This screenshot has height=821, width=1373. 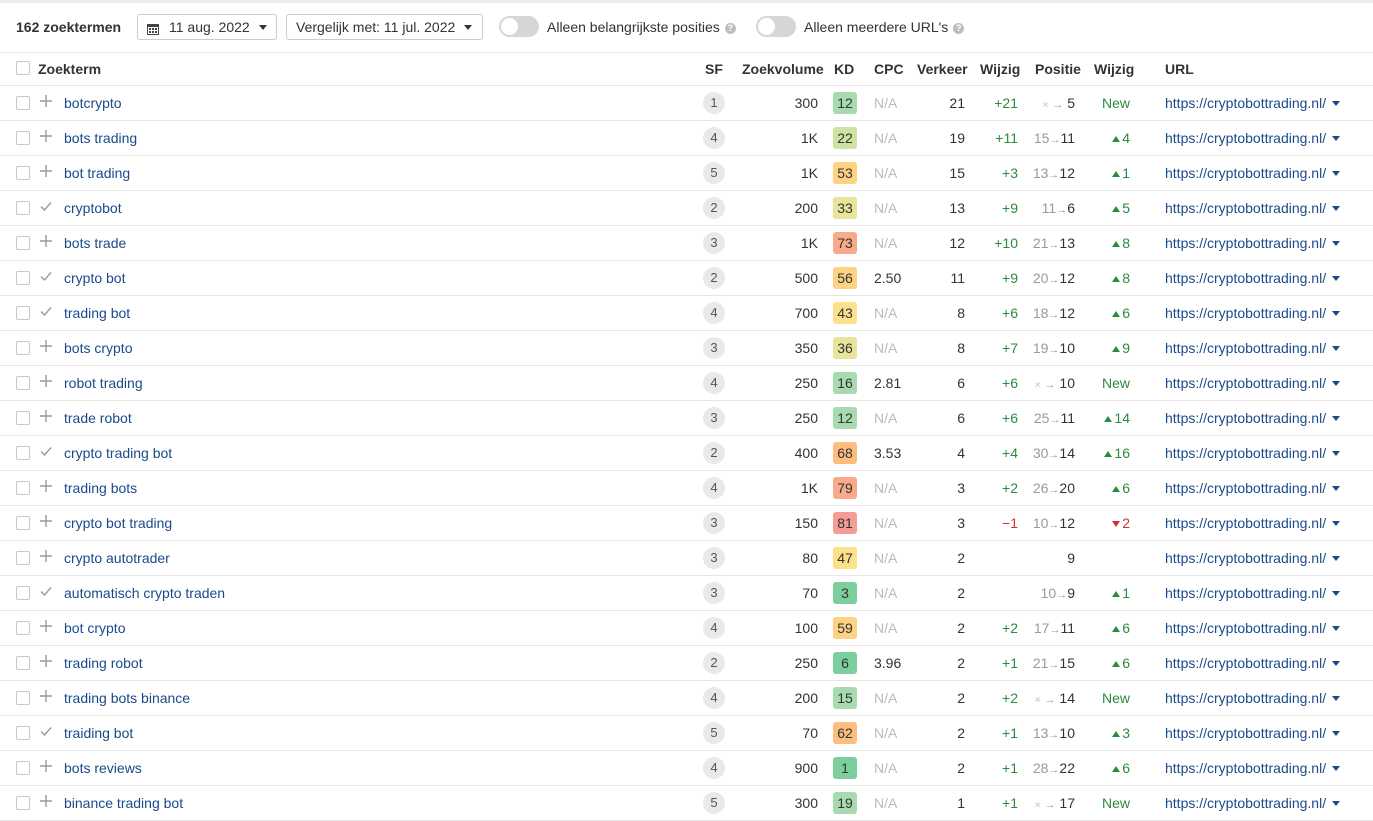 I want to click on keyword-link: botcrypto, so click(x=93, y=103).